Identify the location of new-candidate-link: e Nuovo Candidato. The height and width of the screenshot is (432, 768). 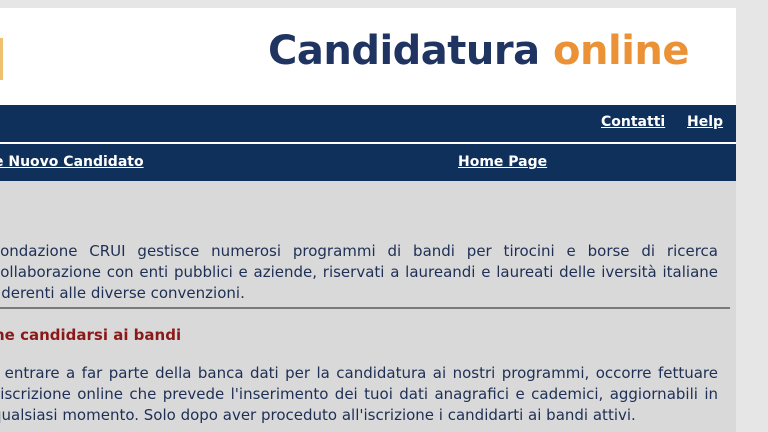
(72, 162).